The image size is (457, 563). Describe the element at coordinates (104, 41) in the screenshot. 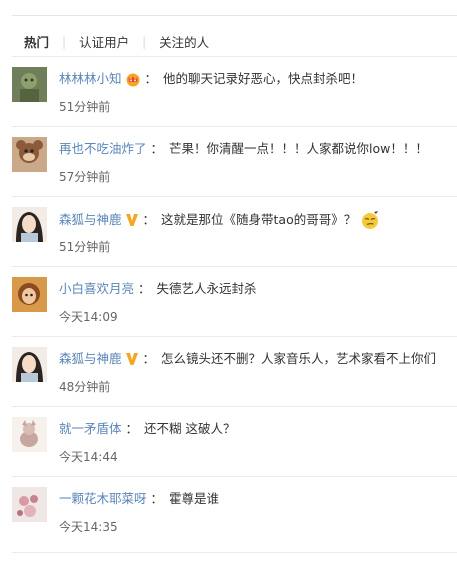

I see `tab-verified-users: 认证用户` at that location.